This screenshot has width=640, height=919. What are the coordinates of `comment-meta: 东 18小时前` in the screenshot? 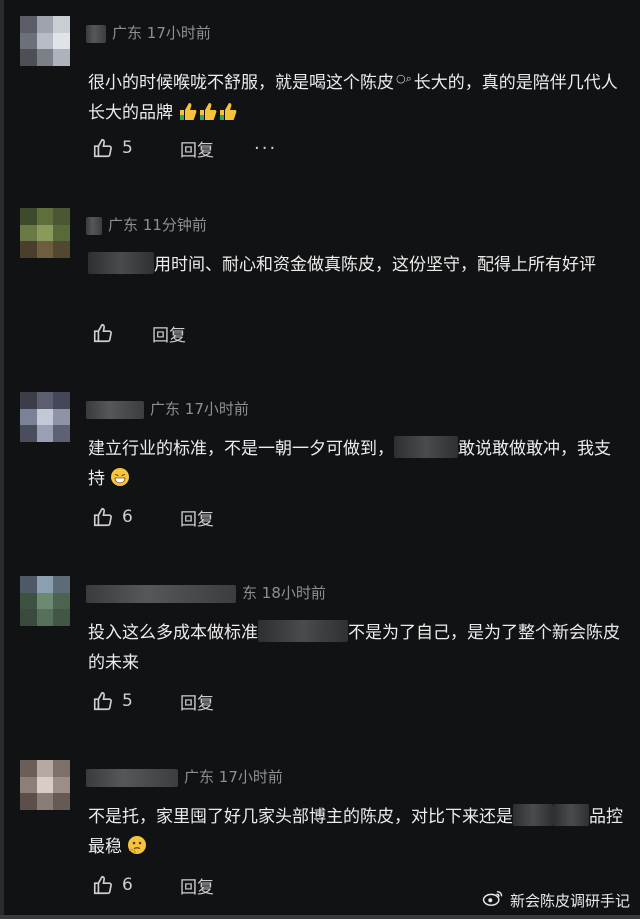 It's located at (206, 592).